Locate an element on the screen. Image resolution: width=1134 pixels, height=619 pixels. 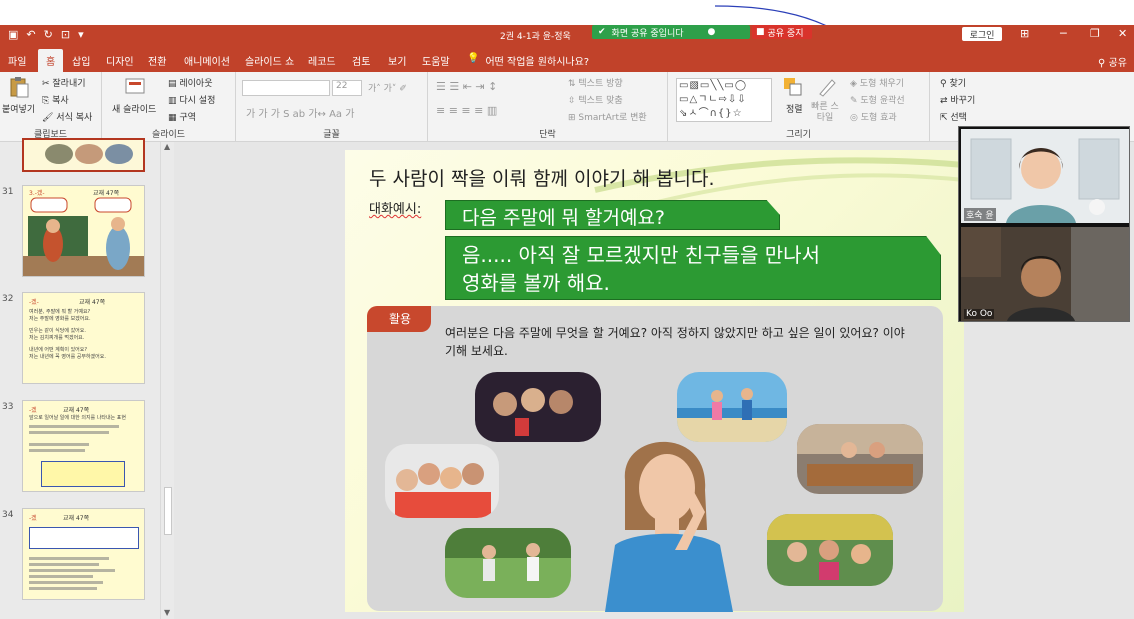
text-direction-button: ⇅ 텍스트 방향 is located at coordinates (595, 82).